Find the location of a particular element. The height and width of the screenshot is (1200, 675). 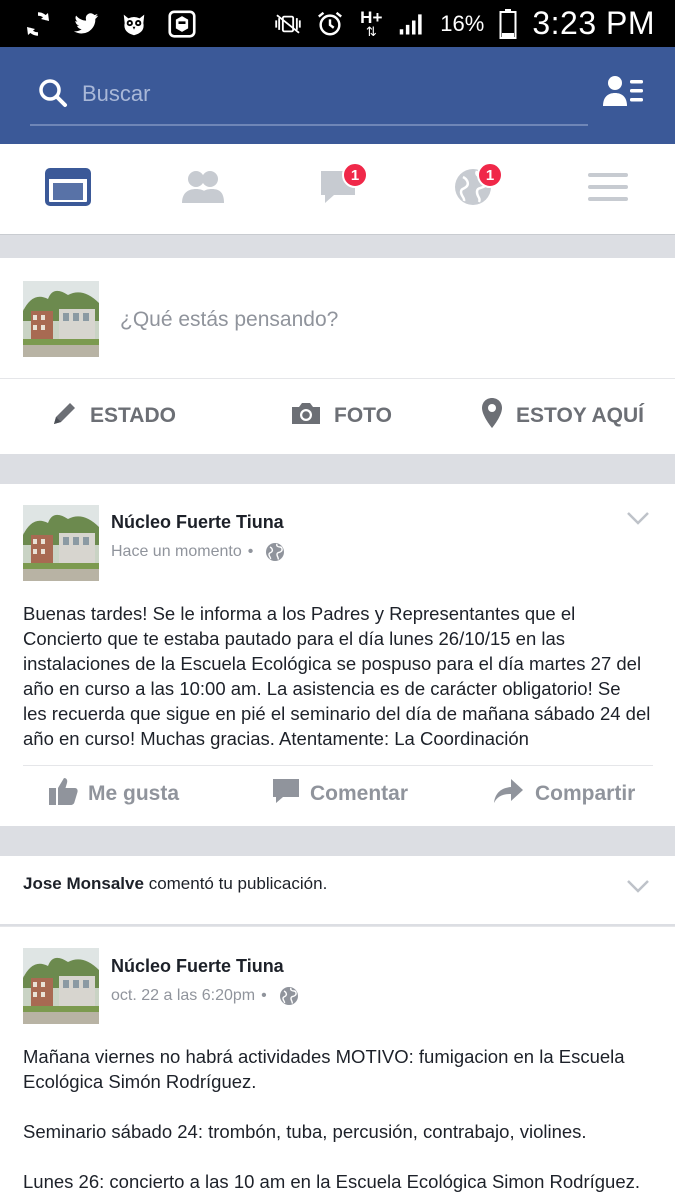

post-time: oct. 22 a las 6:20pm is located at coordinates (183, 996).